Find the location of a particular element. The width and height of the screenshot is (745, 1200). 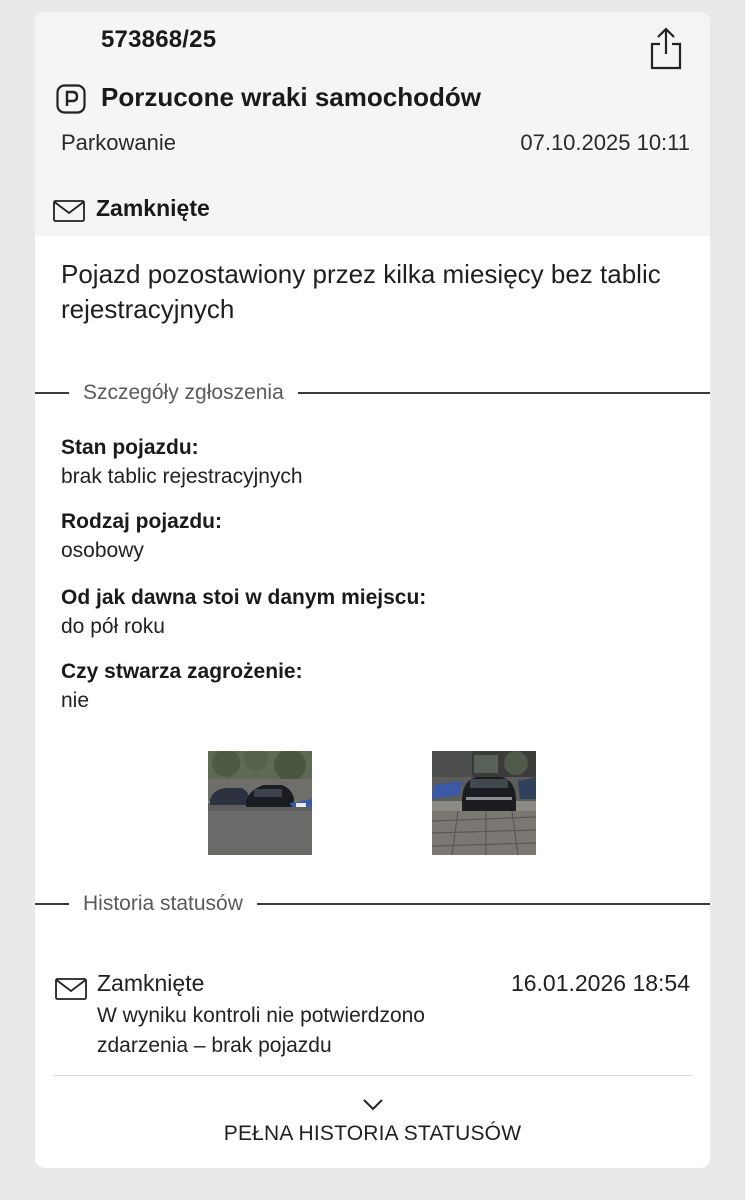

history-heading: Historia statusów is located at coordinates (163, 904).